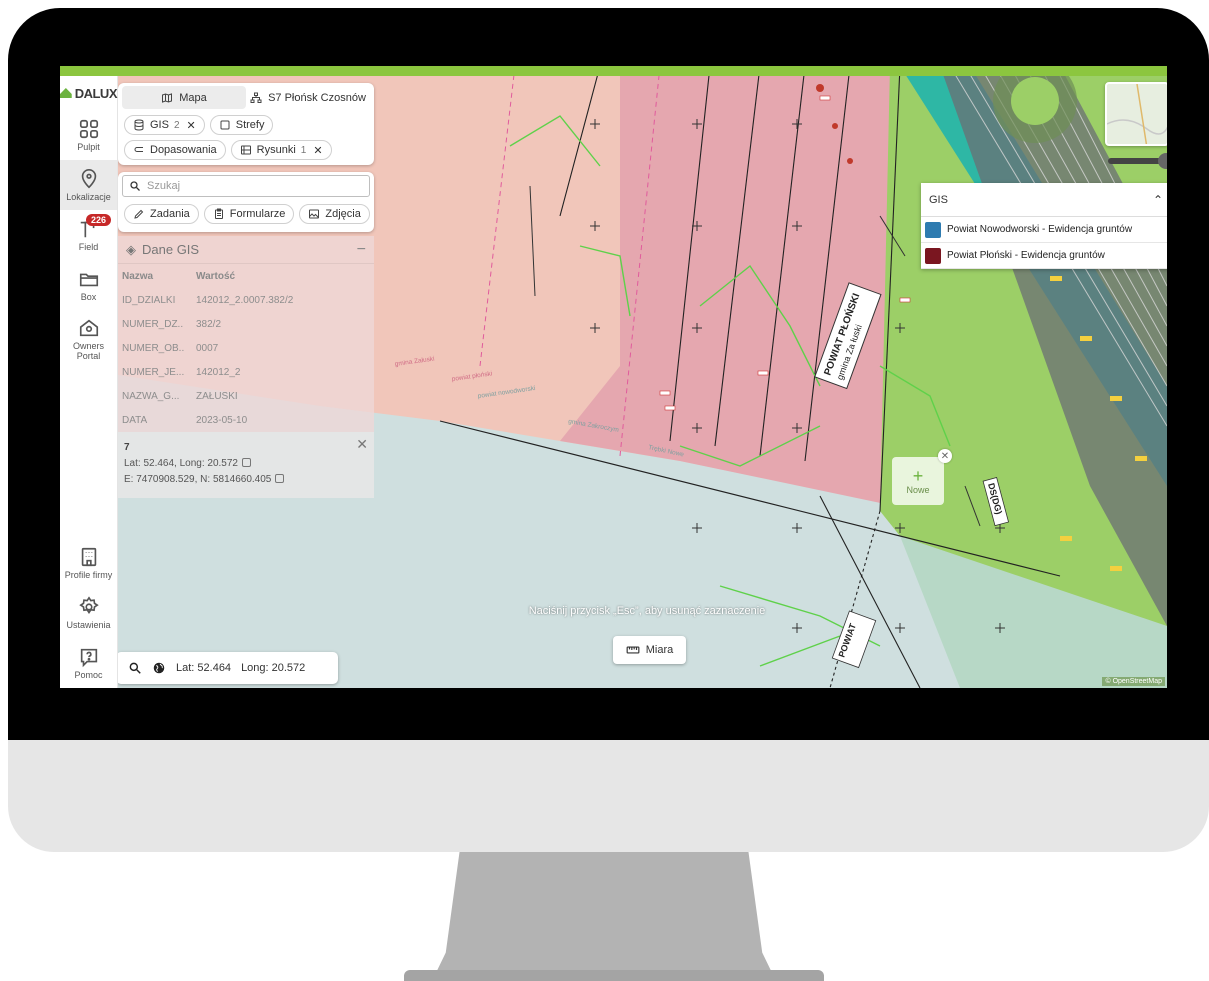 The width and height of the screenshot is (1209, 981). What do you see at coordinates (167, 97) in the screenshot?
I see `map-icon` at bounding box center [167, 97].